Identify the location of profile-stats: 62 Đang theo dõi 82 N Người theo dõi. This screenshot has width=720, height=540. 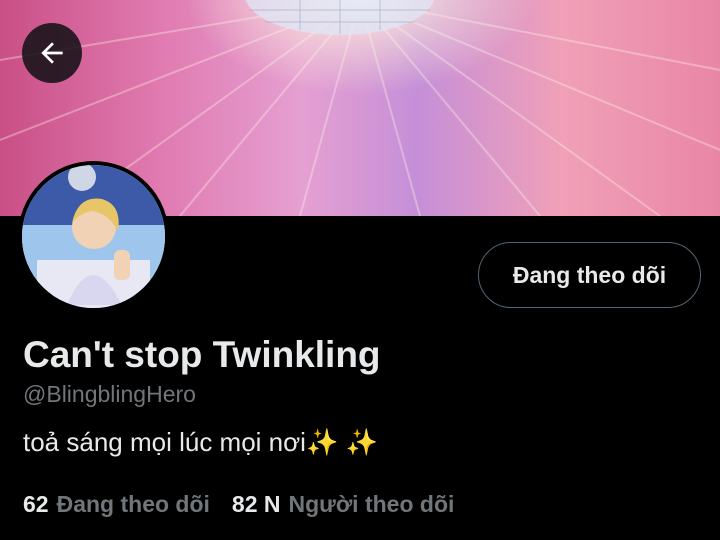
(238, 504).